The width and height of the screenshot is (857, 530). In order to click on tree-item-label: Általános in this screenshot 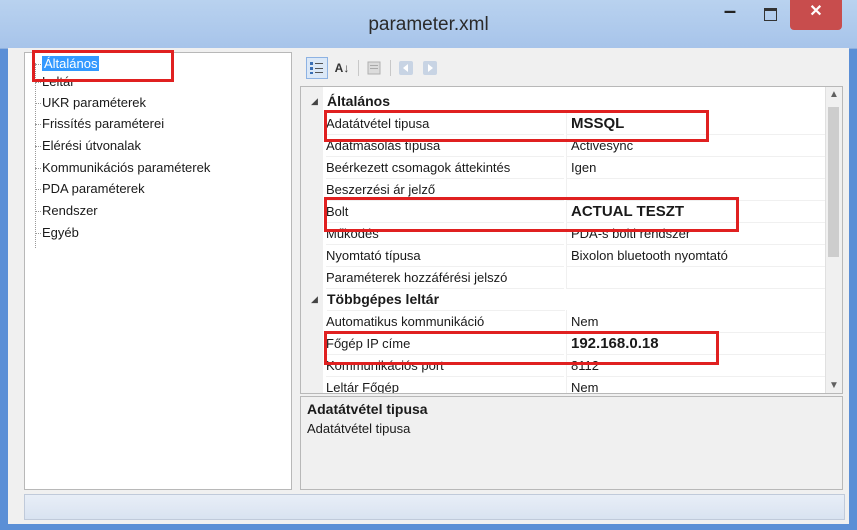, I will do `click(71, 63)`.